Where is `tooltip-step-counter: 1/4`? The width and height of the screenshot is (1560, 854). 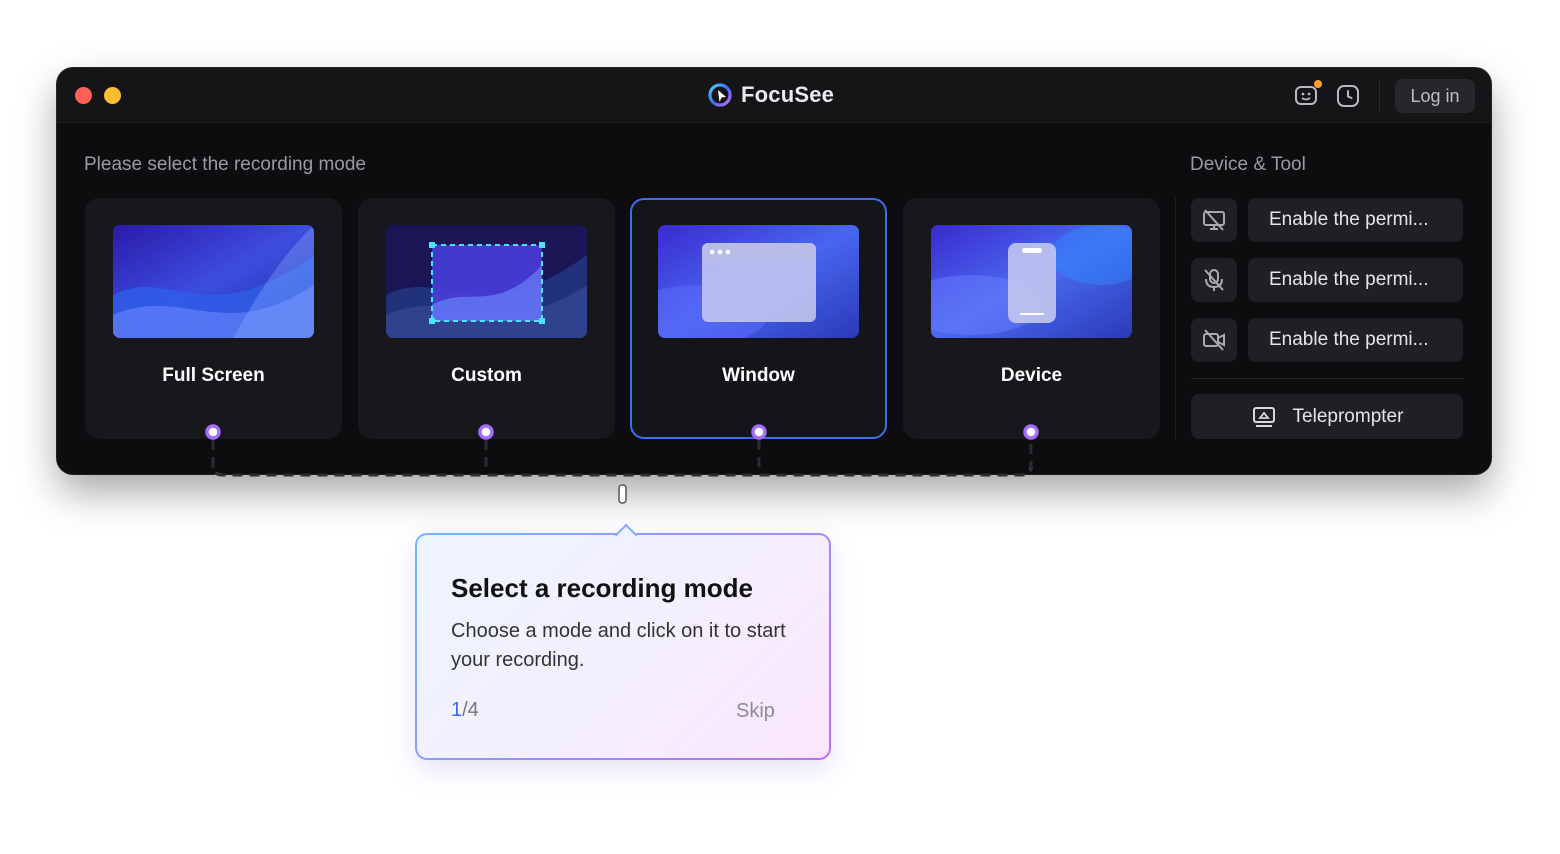
tooltip-step-counter: 1/4 is located at coordinates (465, 710).